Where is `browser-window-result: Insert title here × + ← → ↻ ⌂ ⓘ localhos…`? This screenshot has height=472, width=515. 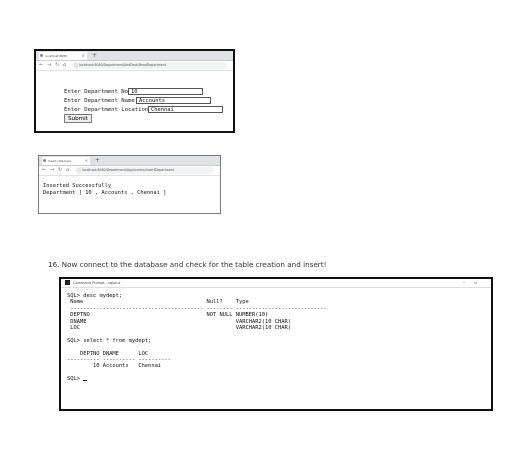 browser-window-result: Insert title here × + ← → ↻ ⌂ ⓘ localhos… is located at coordinates (129, 184).